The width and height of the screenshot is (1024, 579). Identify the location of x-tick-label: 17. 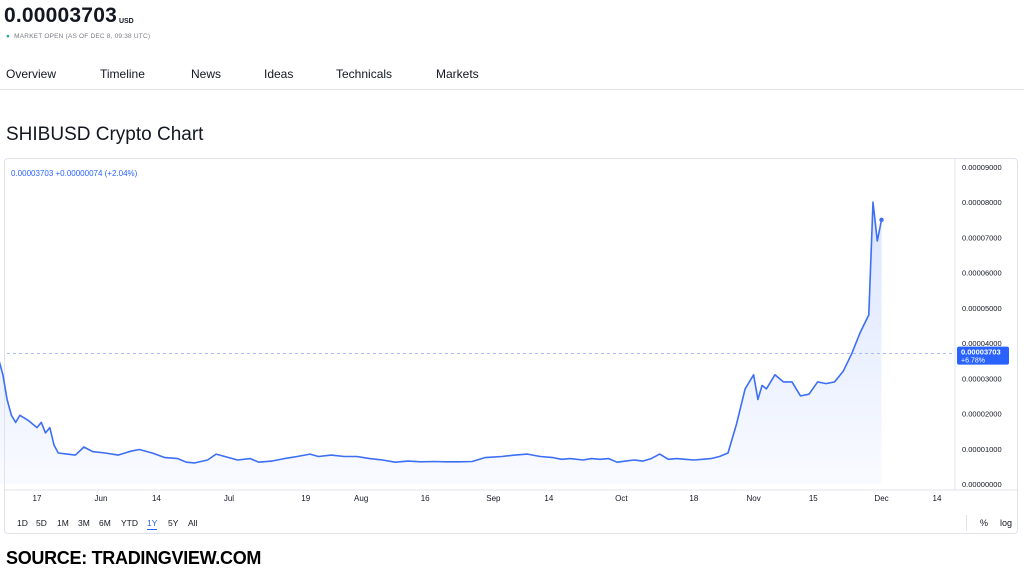
(37, 498).